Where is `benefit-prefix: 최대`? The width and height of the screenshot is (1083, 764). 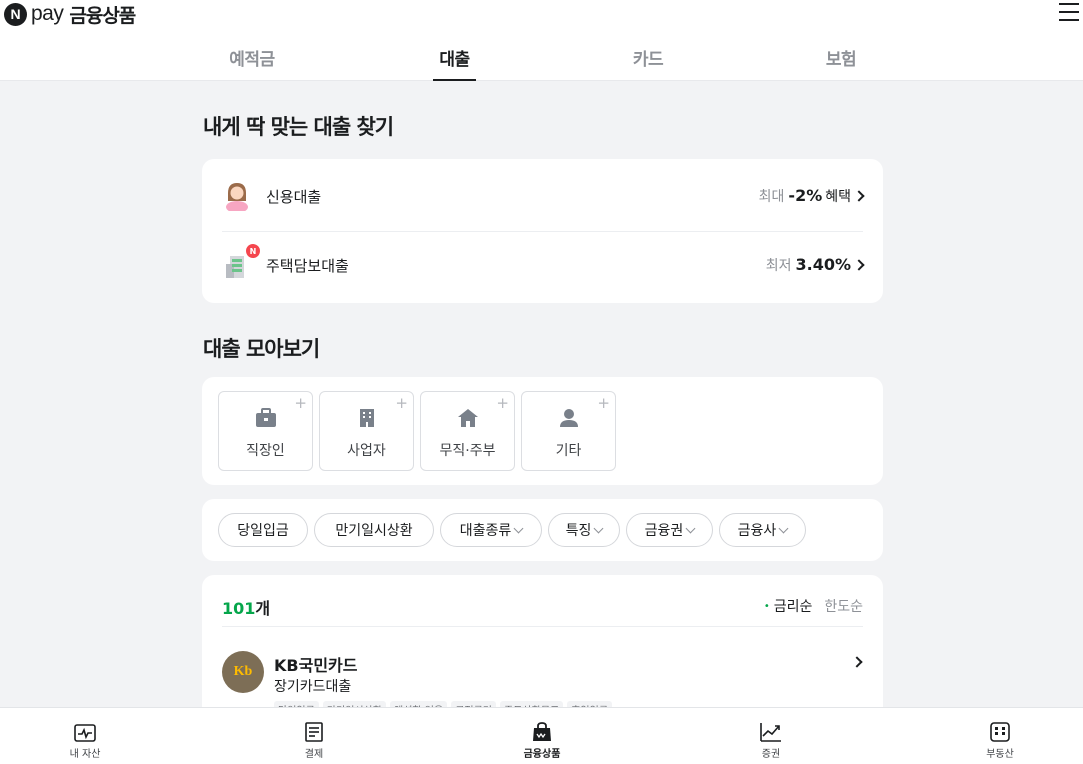
benefit-prefix: 최대 is located at coordinates (771, 197).